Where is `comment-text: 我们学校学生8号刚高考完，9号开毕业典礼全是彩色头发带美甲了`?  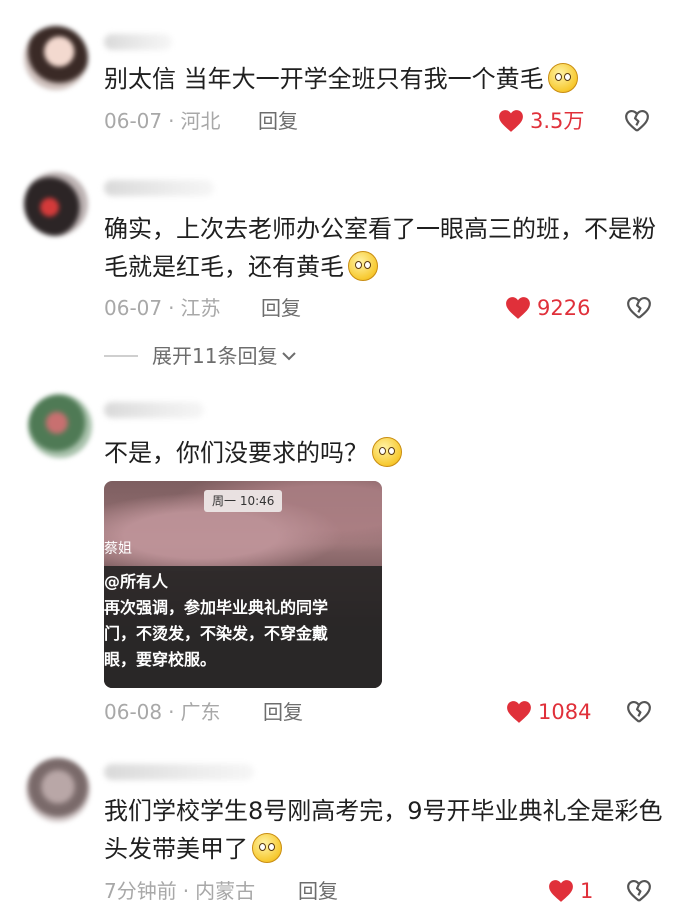 comment-text: 我们学校学生8号刚高考完，9号开毕业典礼全是彩色头发带美甲了 is located at coordinates (383, 830).